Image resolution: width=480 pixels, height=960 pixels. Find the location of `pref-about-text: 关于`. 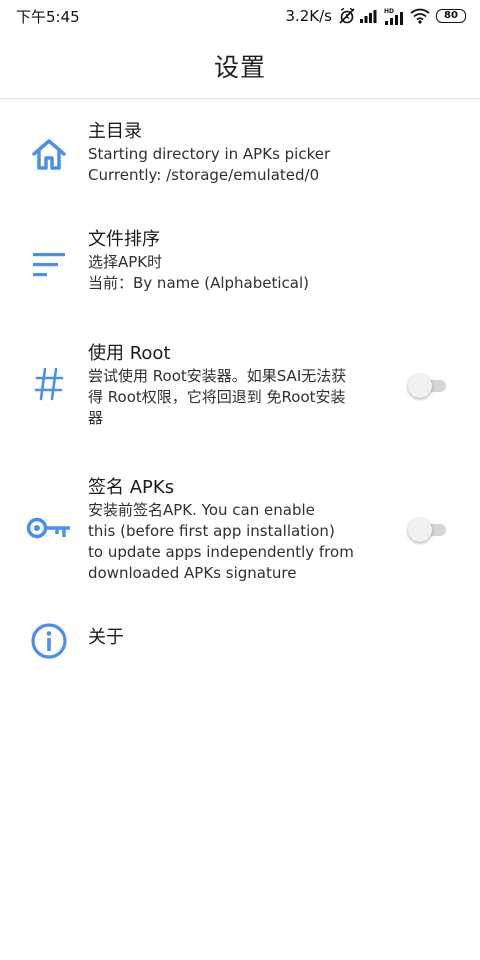

pref-about-text: 关于 is located at coordinates (236, 638).